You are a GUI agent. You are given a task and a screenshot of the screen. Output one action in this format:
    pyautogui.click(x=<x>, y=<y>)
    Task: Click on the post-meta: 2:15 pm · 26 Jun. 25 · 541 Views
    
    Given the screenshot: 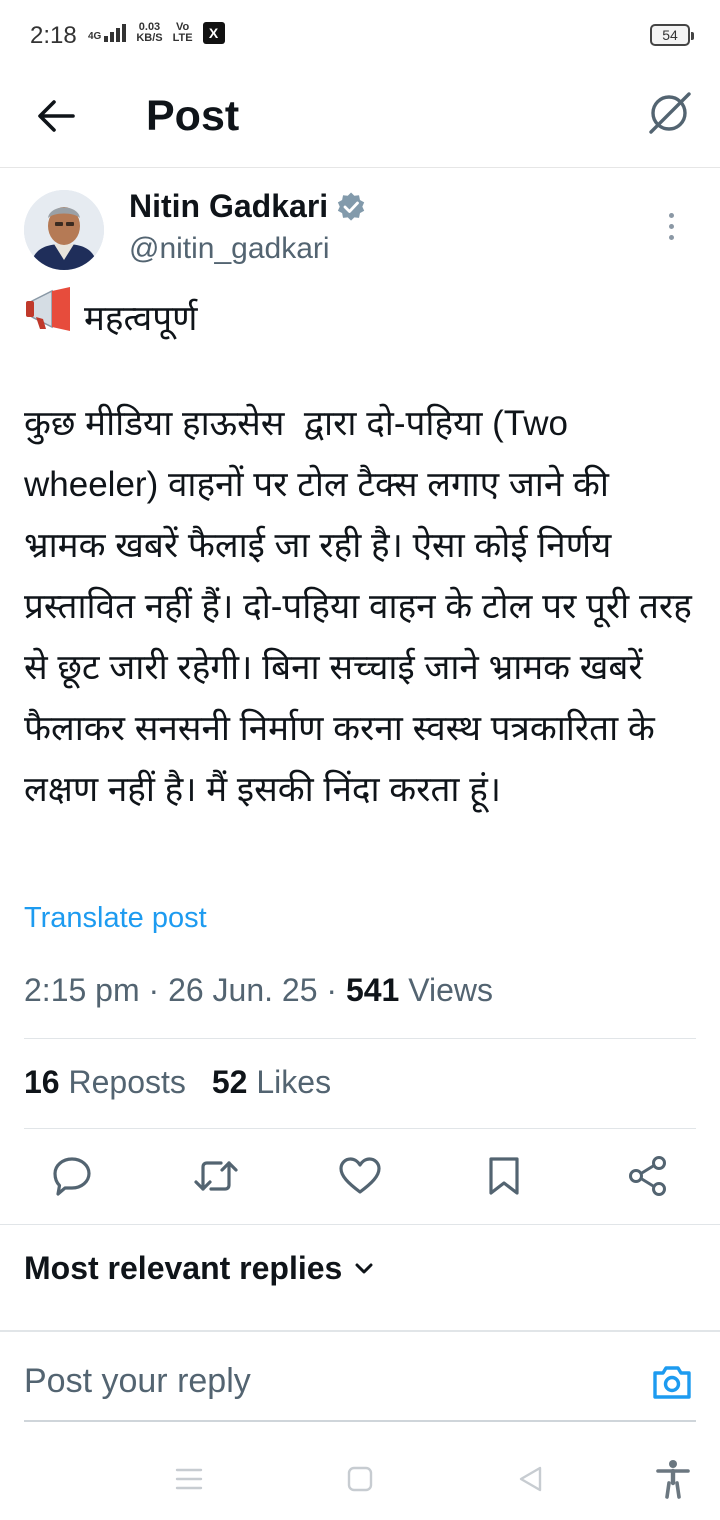 What is the action you would take?
    pyautogui.click(x=258, y=990)
    